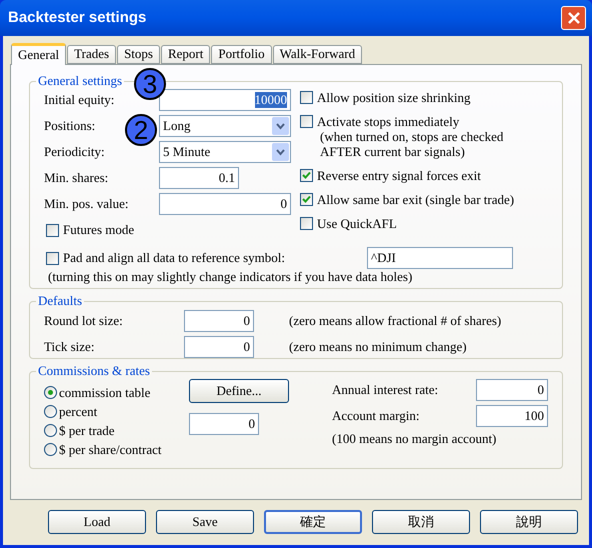 The width and height of the screenshot is (592, 548). What do you see at coordinates (86, 203) in the screenshot?
I see `field-label: Min. pos. value:` at bounding box center [86, 203].